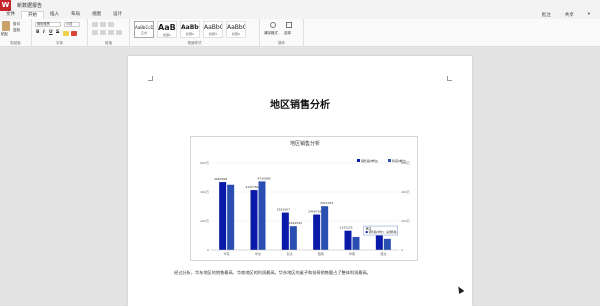 The image size is (600, 306). I want to click on title-bar: W 新数据报告, so click(300, 5).